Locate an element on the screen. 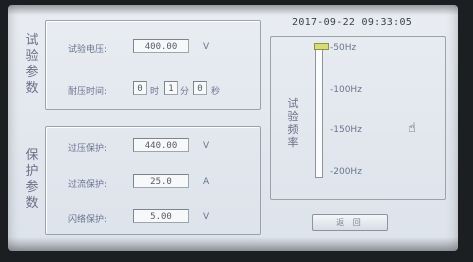 The width and height of the screenshot is (473, 262). second-unit: 秒 is located at coordinates (216, 92).